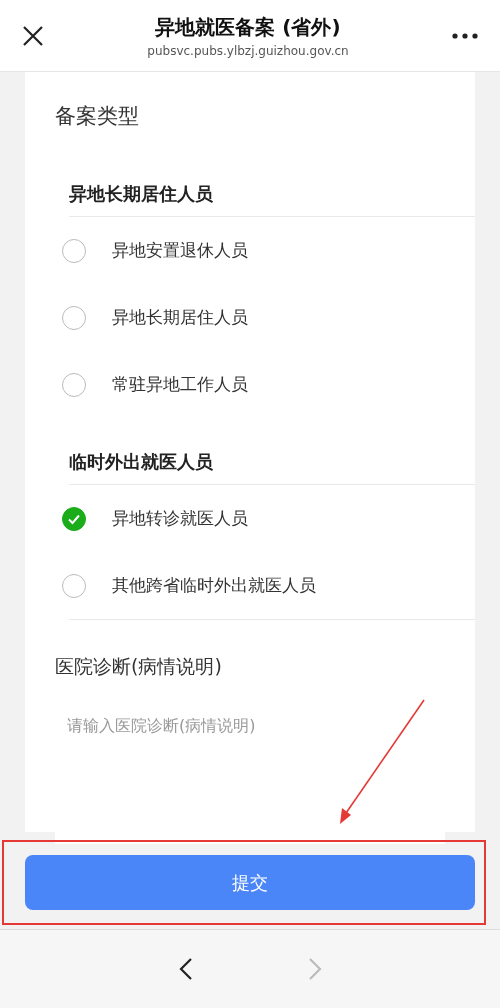 Image resolution: width=500 pixels, height=1008 pixels. What do you see at coordinates (250, 882) in the screenshot?
I see `submit-button: 提交` at bounding box center [250, 882].